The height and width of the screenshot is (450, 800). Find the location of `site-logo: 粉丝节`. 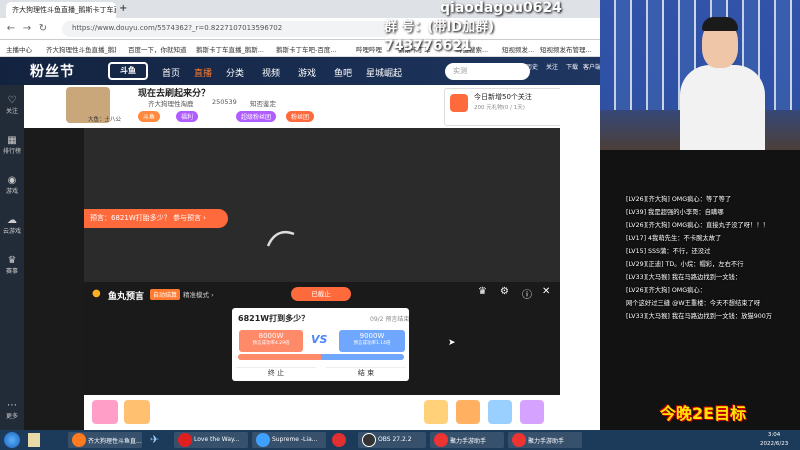

site-logo: 粉丝节 is located at coordinates (52, 71).